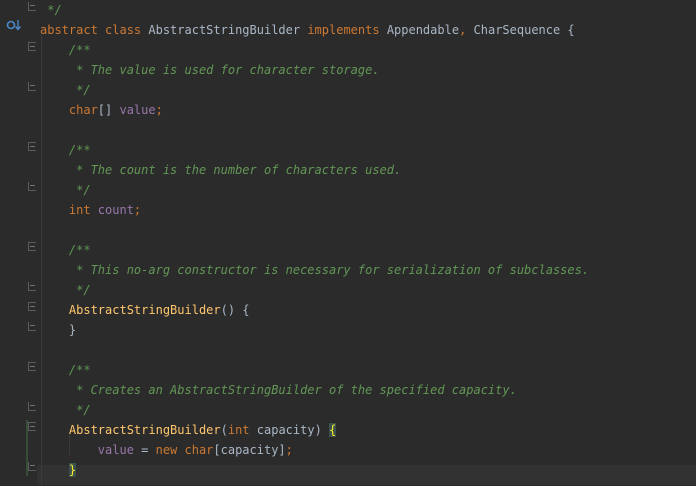  I want to click on code-line: int count;, so click(90, 210).